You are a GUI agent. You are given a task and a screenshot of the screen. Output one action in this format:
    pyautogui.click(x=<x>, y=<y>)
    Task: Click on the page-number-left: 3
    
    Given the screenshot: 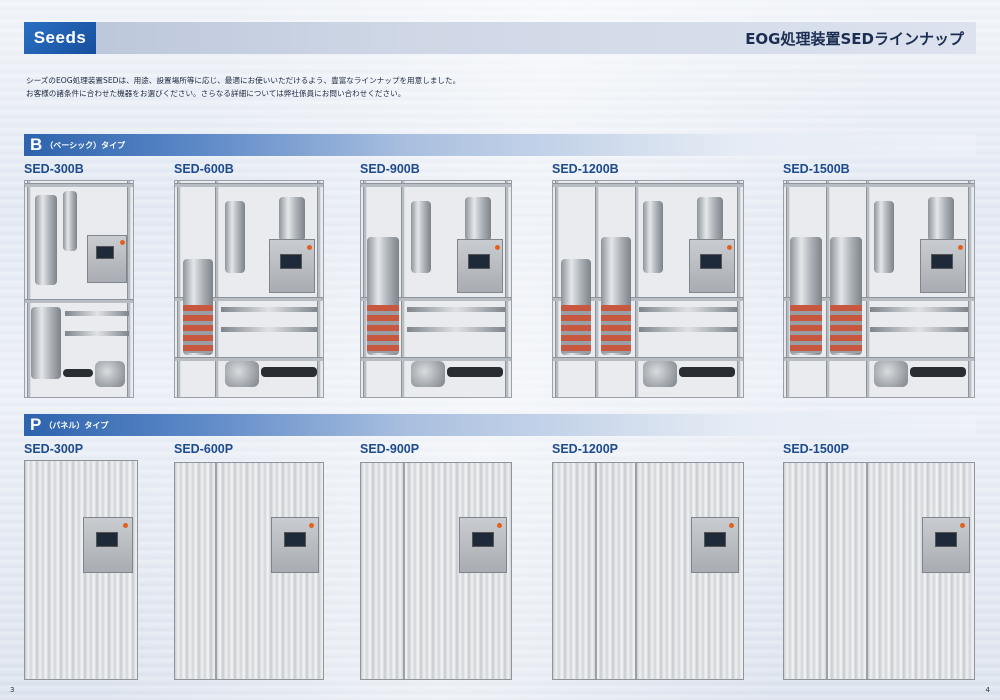 What is the action you would take?
    pyautogui.click(x=12, y=690)
    